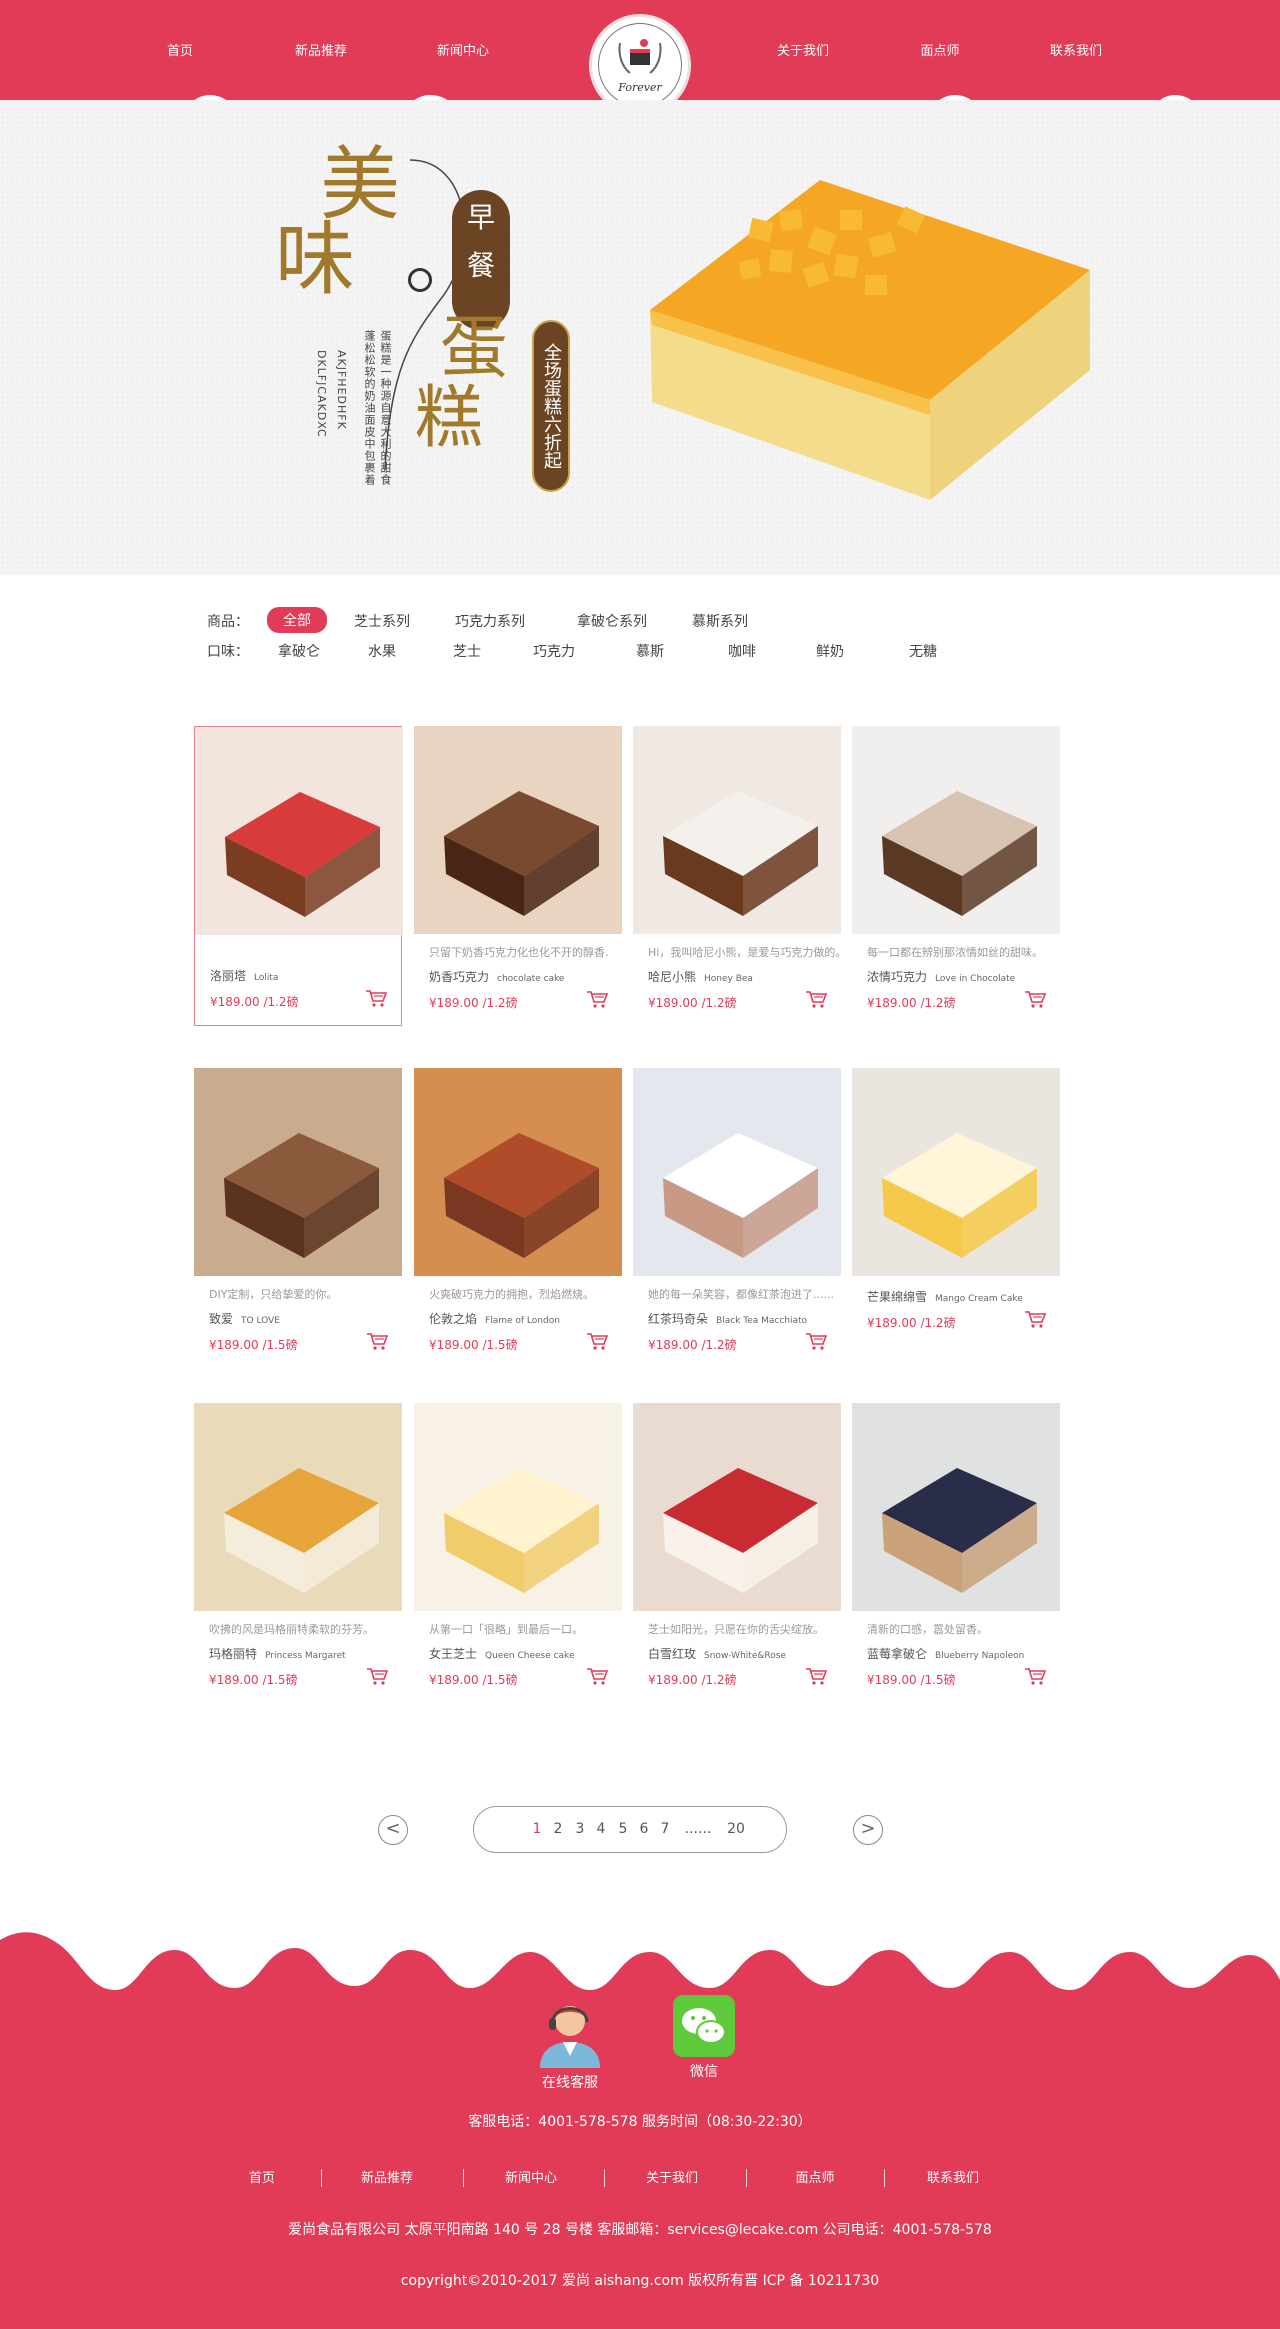  I want to click on footer-nav-contact: 联系我们, so click(953, 2176).